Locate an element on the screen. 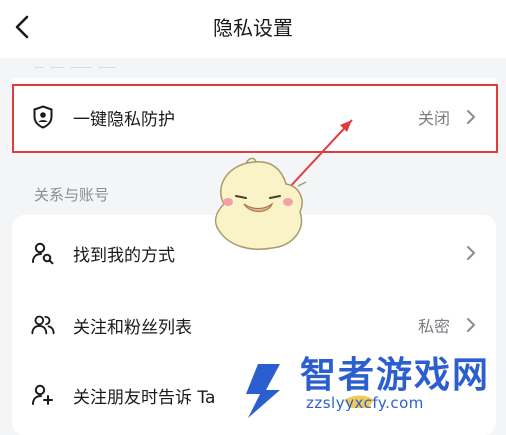 The image size is (506, 435). settings-item-value: 私密 is located at coordinates (433, 326).